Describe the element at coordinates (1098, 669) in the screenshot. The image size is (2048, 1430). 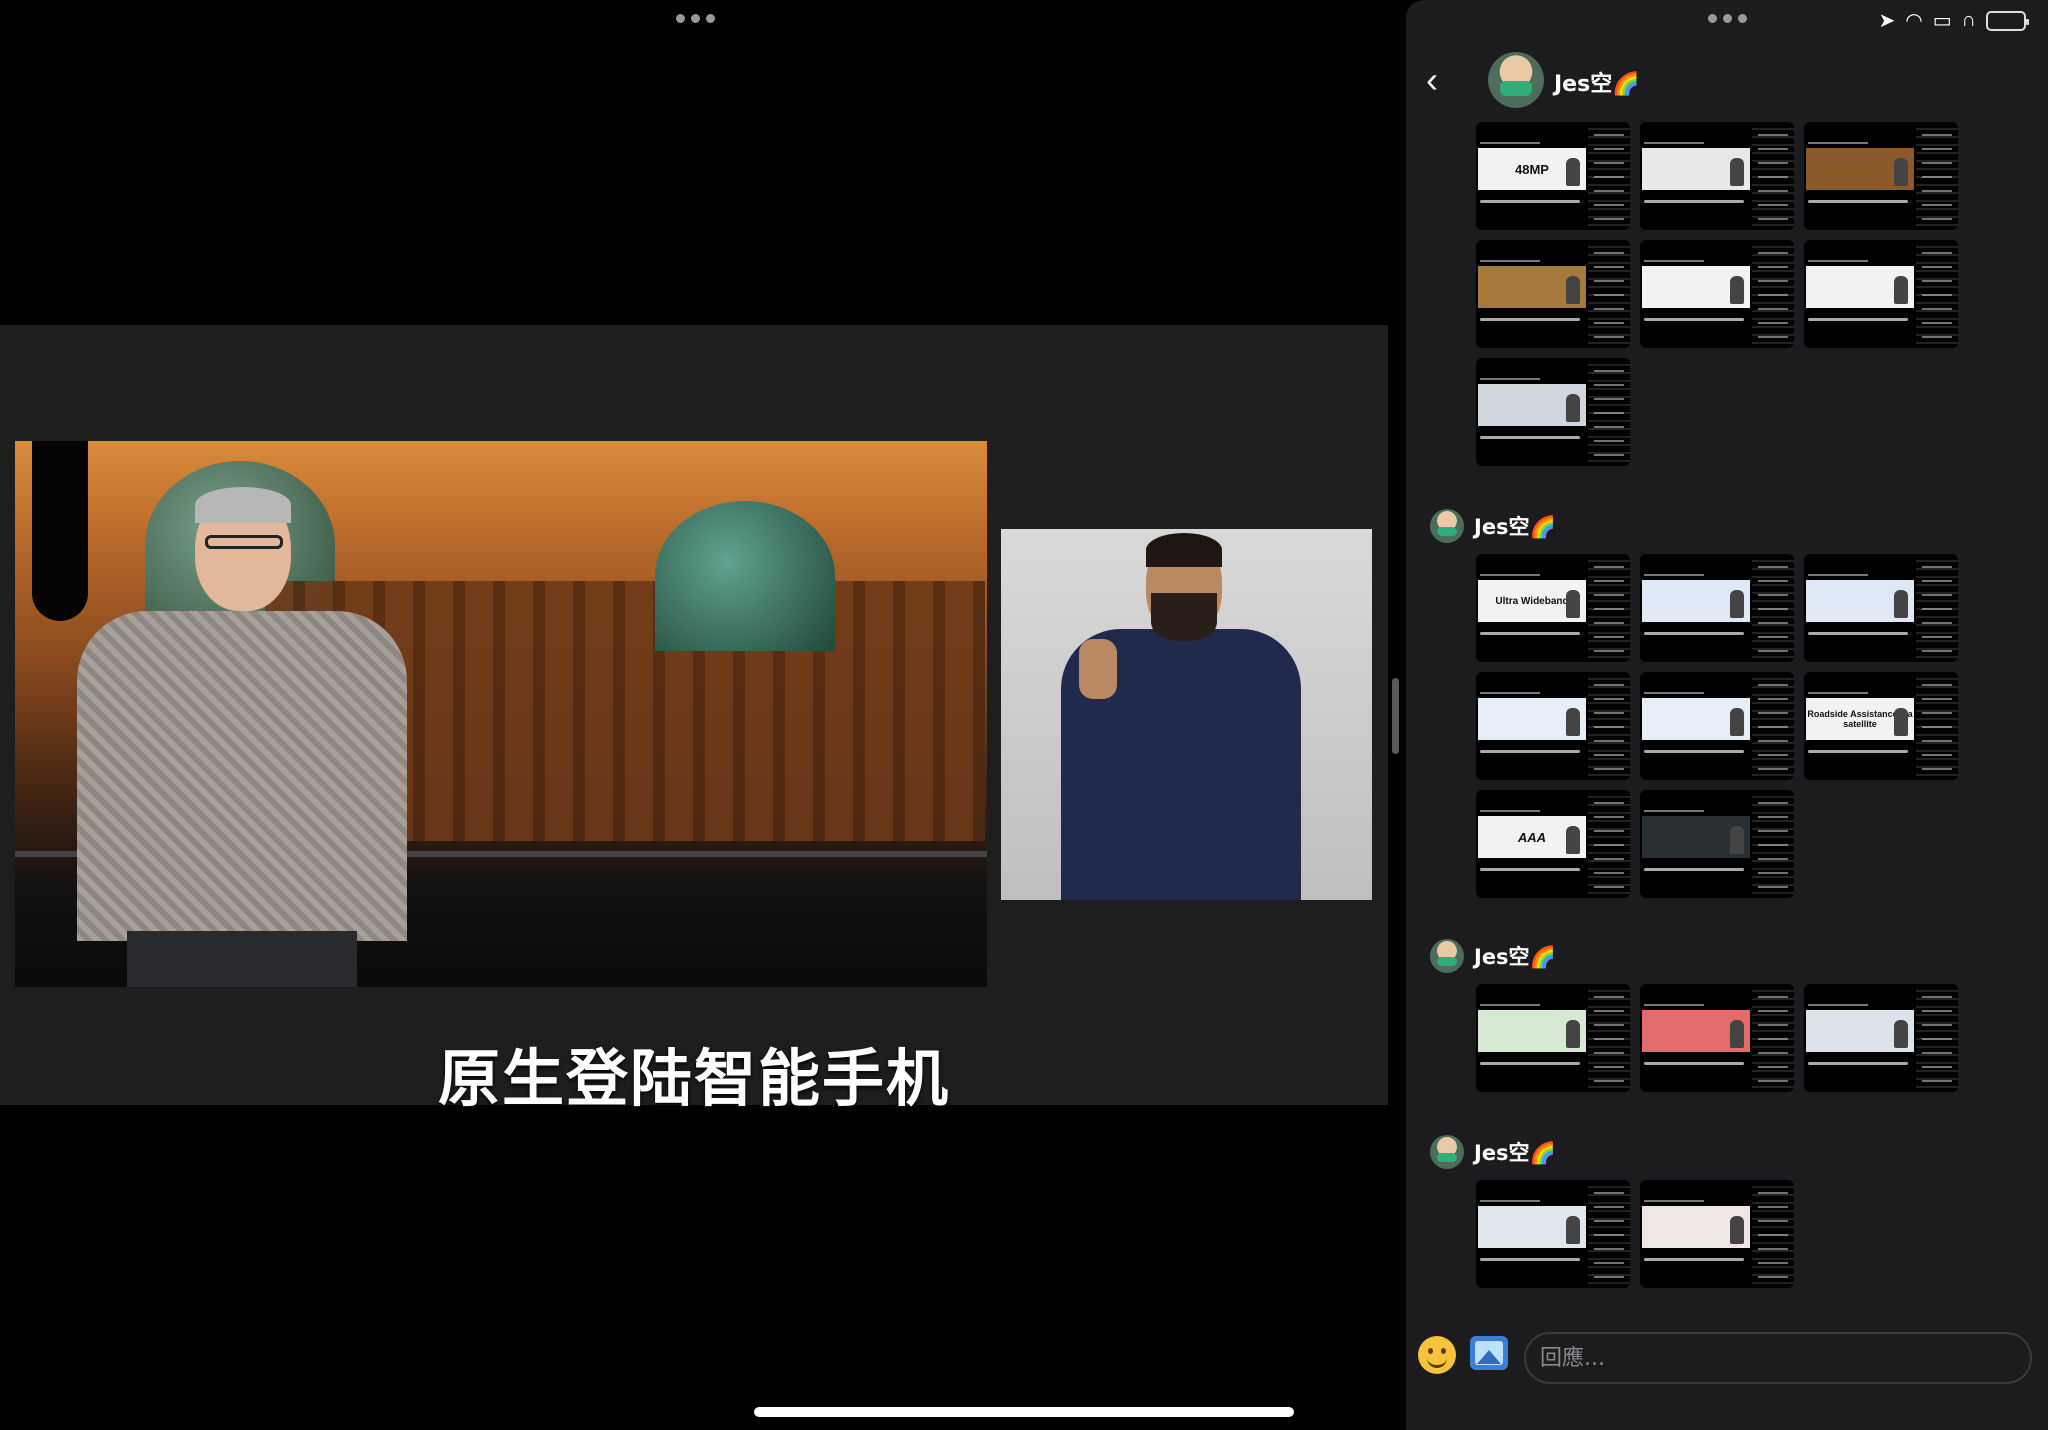
I see `interpreter-hand` at that location.